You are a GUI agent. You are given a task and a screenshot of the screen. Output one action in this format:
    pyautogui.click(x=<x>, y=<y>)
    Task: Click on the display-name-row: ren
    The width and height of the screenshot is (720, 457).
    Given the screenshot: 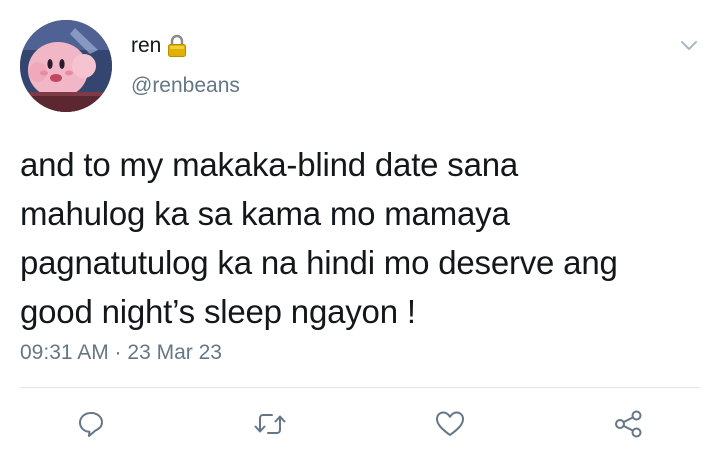 What is the action you would take?
    pyautogui.click(x=159, y=46)
    